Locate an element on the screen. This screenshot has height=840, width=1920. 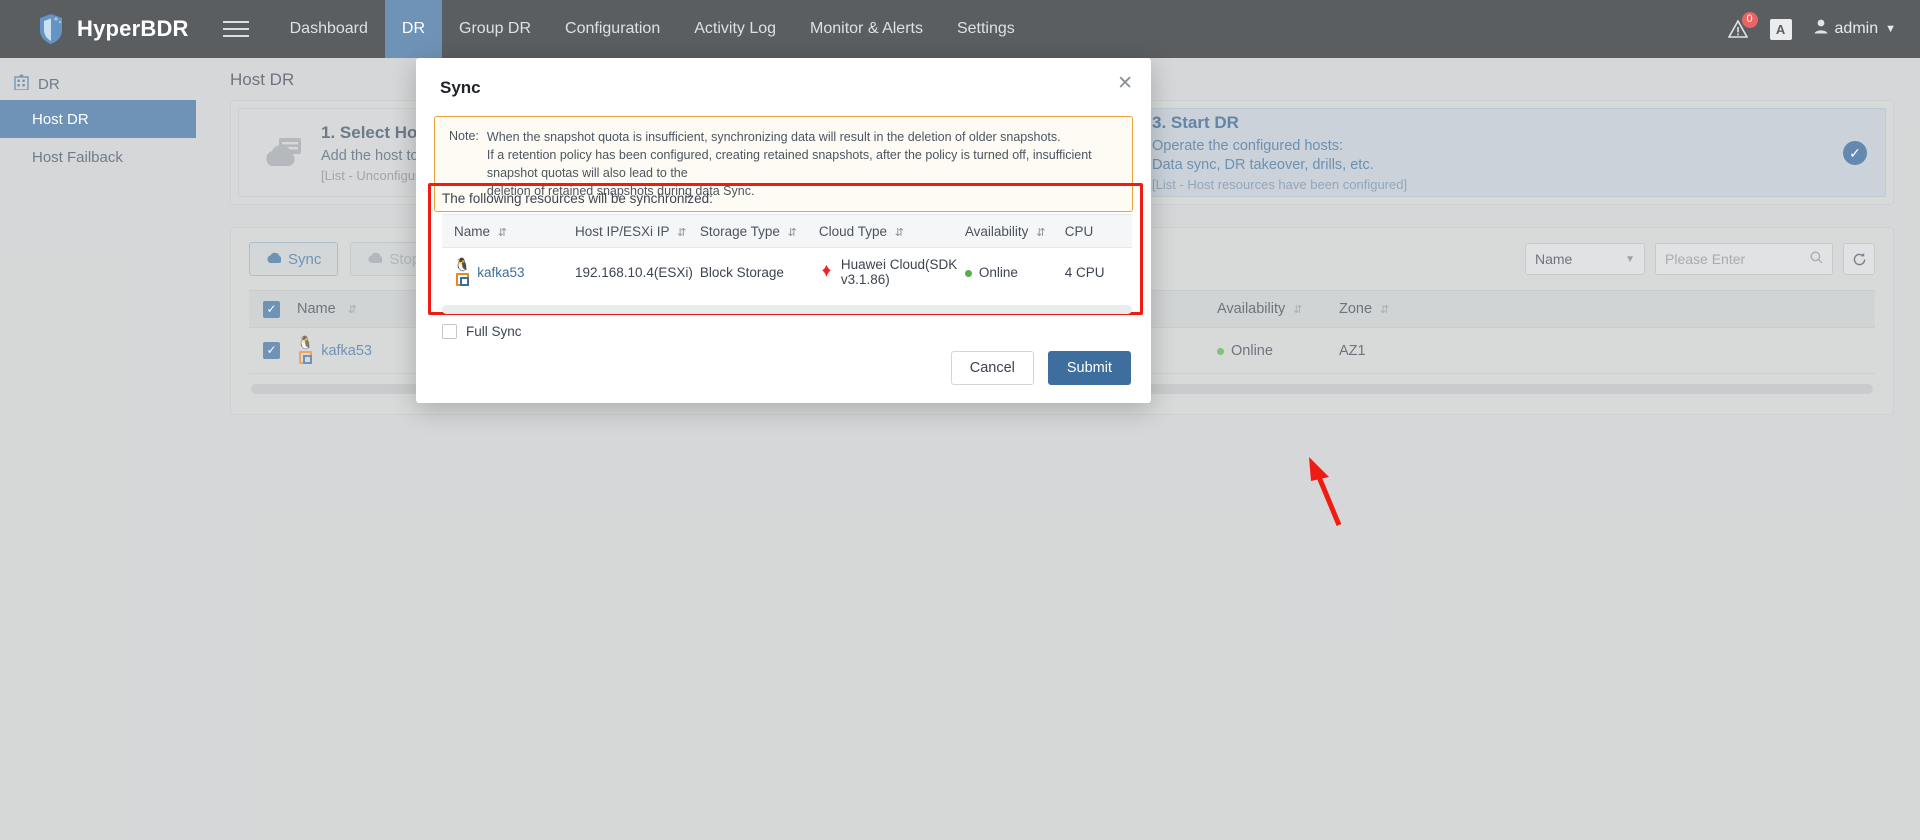
modal-title: Sync is located at coordinates (460, 87).